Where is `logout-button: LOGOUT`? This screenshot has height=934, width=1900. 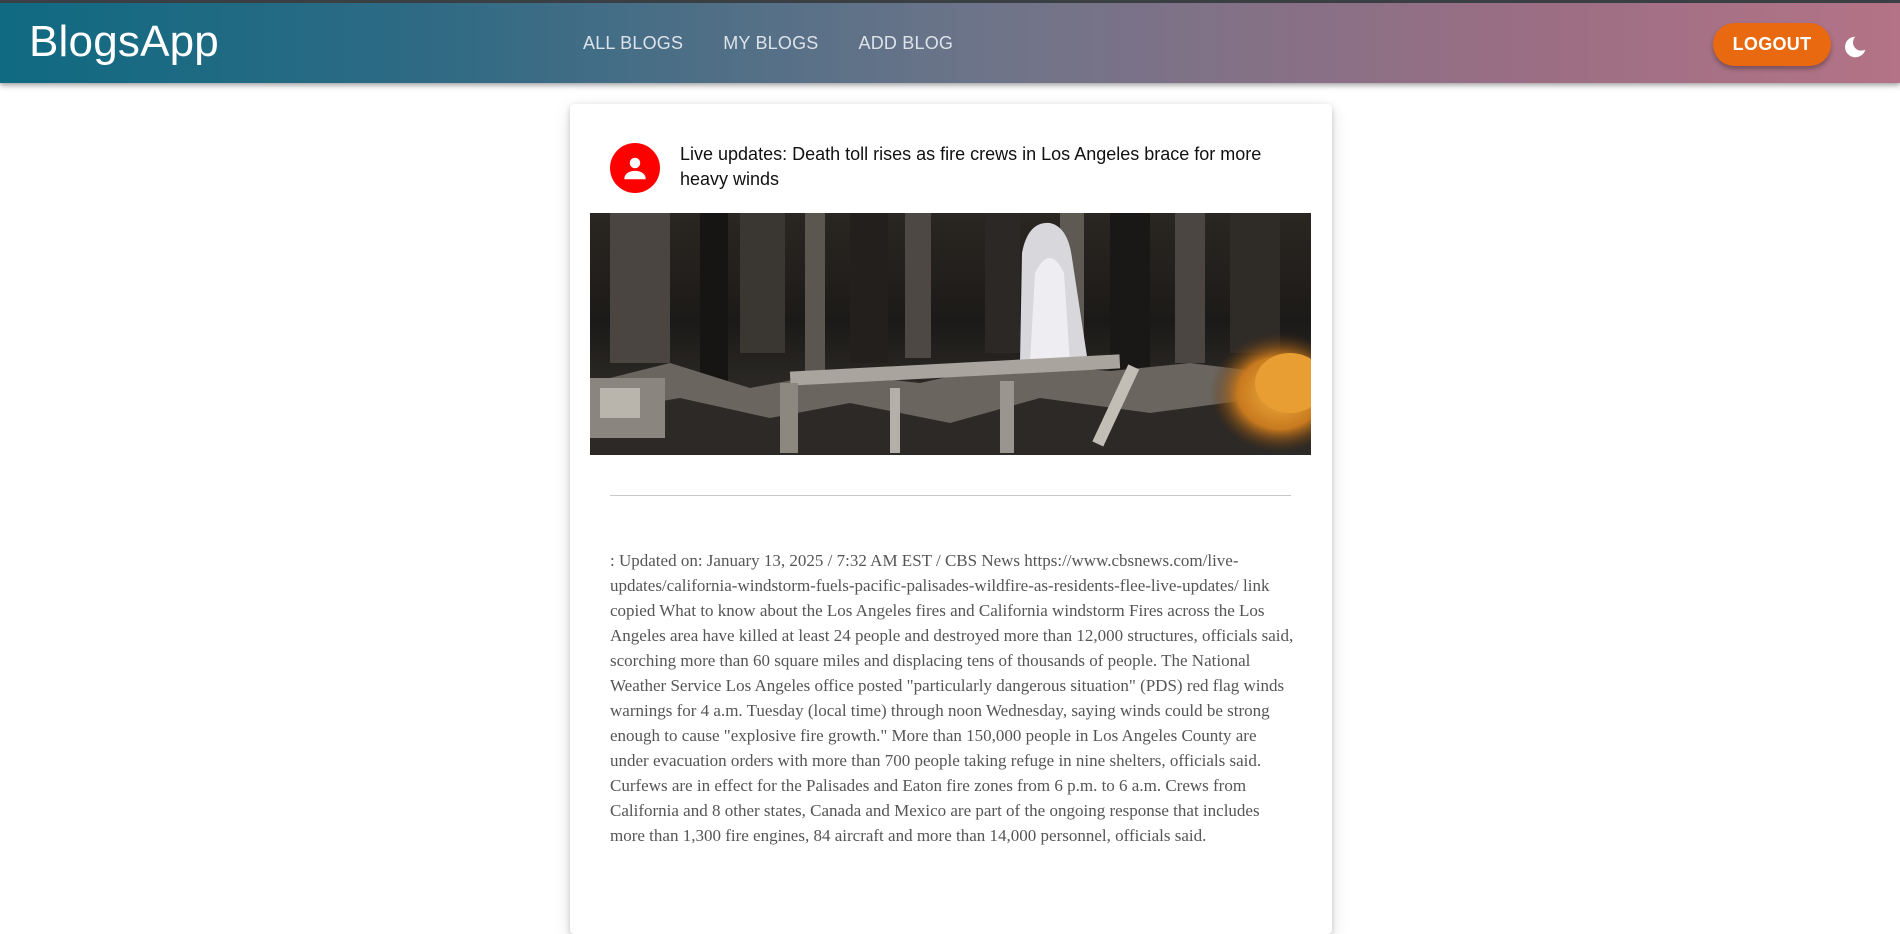 logout-button: LOGOUT is located at coordinates (1772, 44).